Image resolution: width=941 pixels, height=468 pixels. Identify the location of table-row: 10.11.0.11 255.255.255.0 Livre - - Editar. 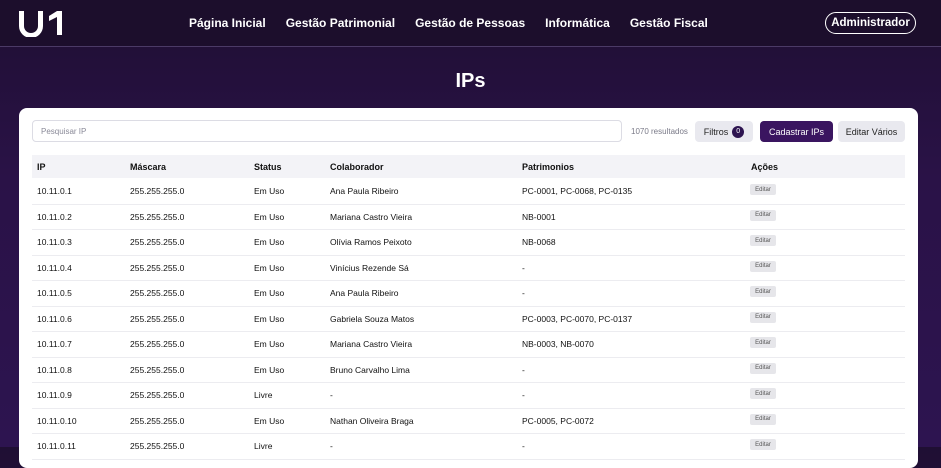
(468, 446).